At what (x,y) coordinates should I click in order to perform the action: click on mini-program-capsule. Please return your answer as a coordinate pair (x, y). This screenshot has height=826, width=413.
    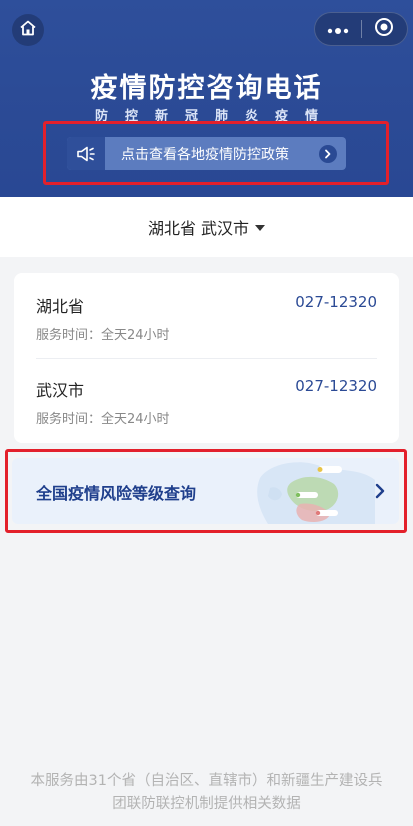
    Looking at the image, I should click on (361, 29).